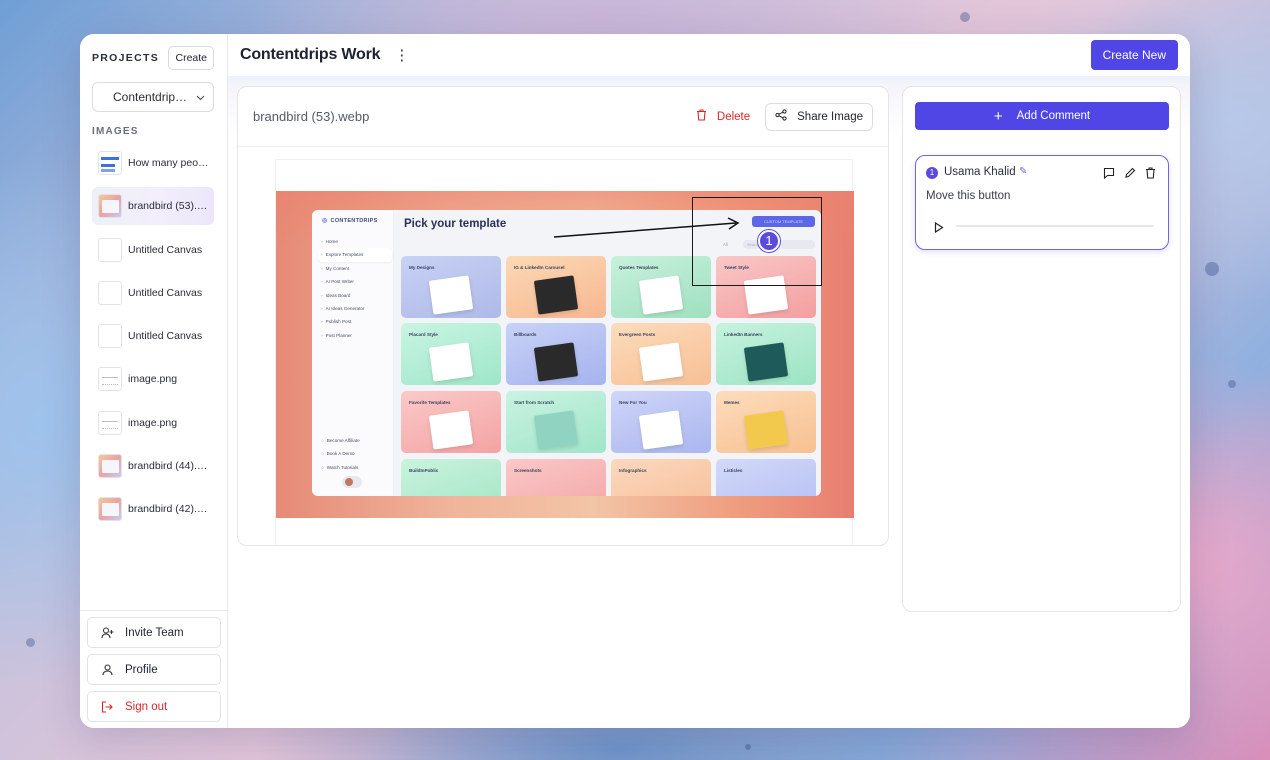 The image size is (1270, 760). What do you see at coordinates (350, 220) in the screenshot?
I see `preview-logo: CONTENTDRIPS` at bounding box center [350, 220].